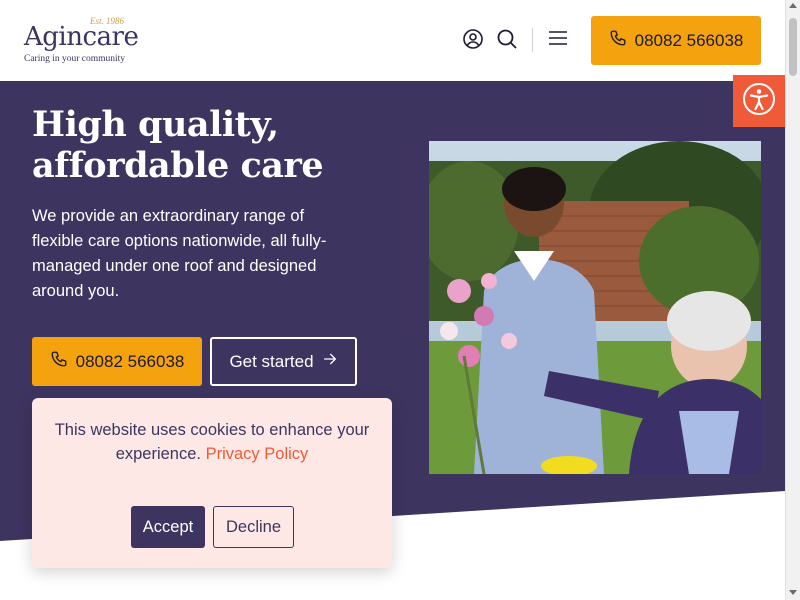 The image size is (800, 600). What do you see at coordinates (330, 361) in the screenshot?
I see `arrow-right-icon` at bounding box center [330, 361].